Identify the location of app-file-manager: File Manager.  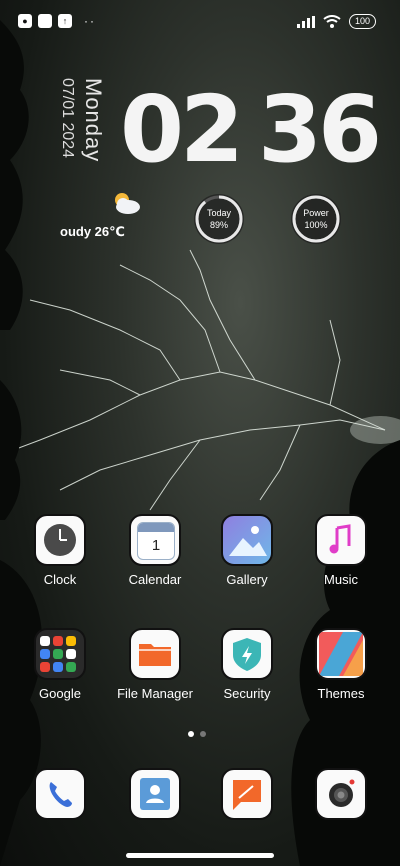
(155, 664).